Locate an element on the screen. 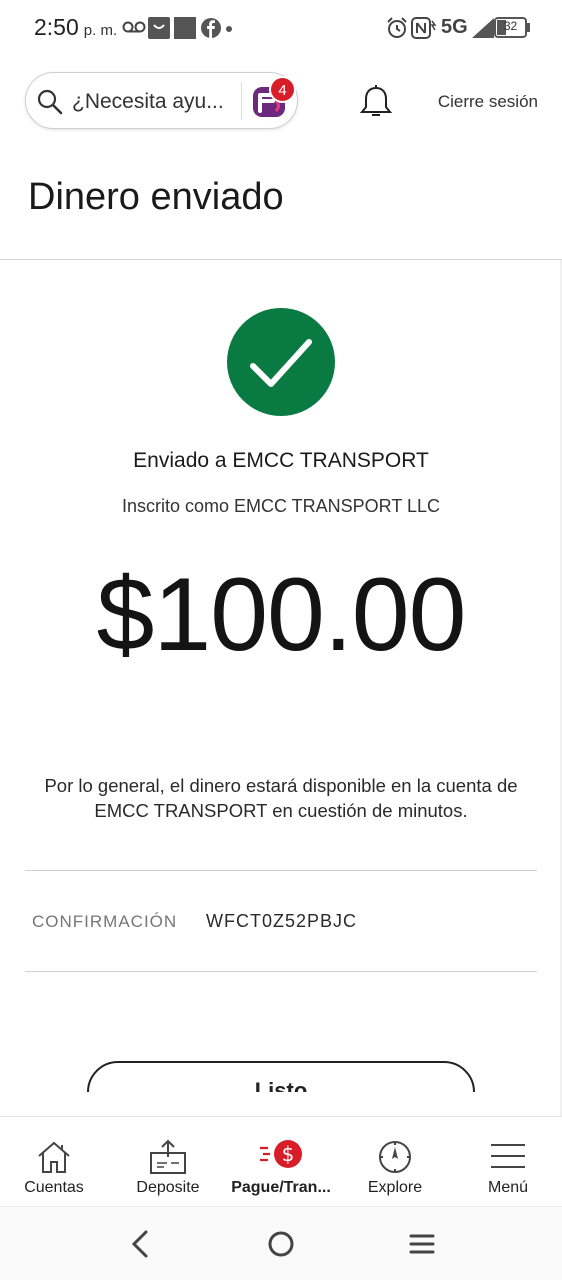  recipient-text: Enviado a EMCC TRANSPORT is located at coordinates (281, 460).